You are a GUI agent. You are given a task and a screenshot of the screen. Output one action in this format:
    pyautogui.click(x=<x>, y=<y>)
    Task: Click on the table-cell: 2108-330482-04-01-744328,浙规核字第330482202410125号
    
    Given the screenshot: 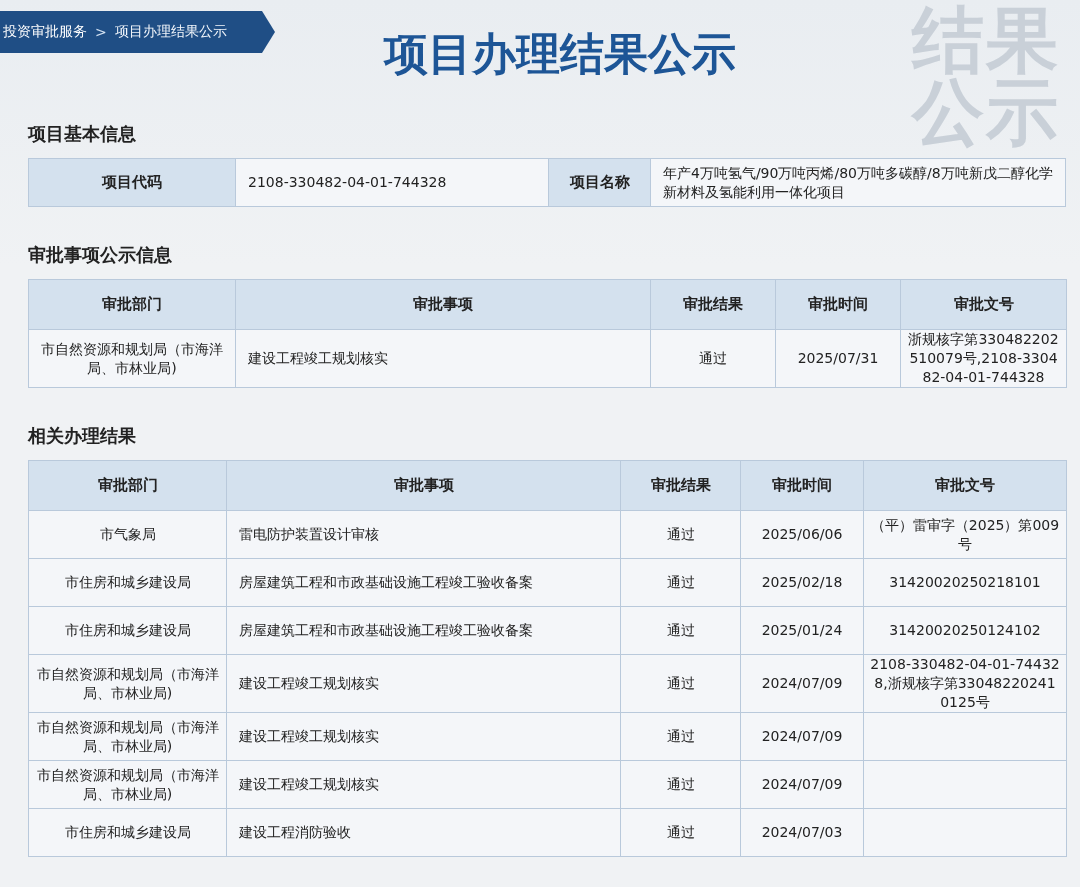 What is the action you would take?
    pyautogui.click(x=965, y=683)
    